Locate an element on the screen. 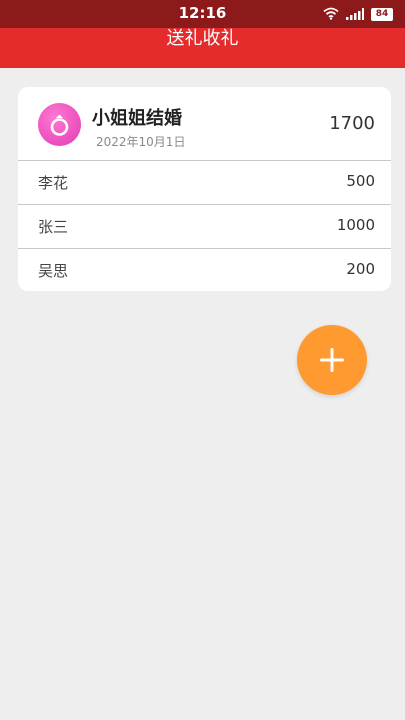 The width and height of the screenshot is (405, 720). gift-amount: 500 is located at coordinates (360, 181).